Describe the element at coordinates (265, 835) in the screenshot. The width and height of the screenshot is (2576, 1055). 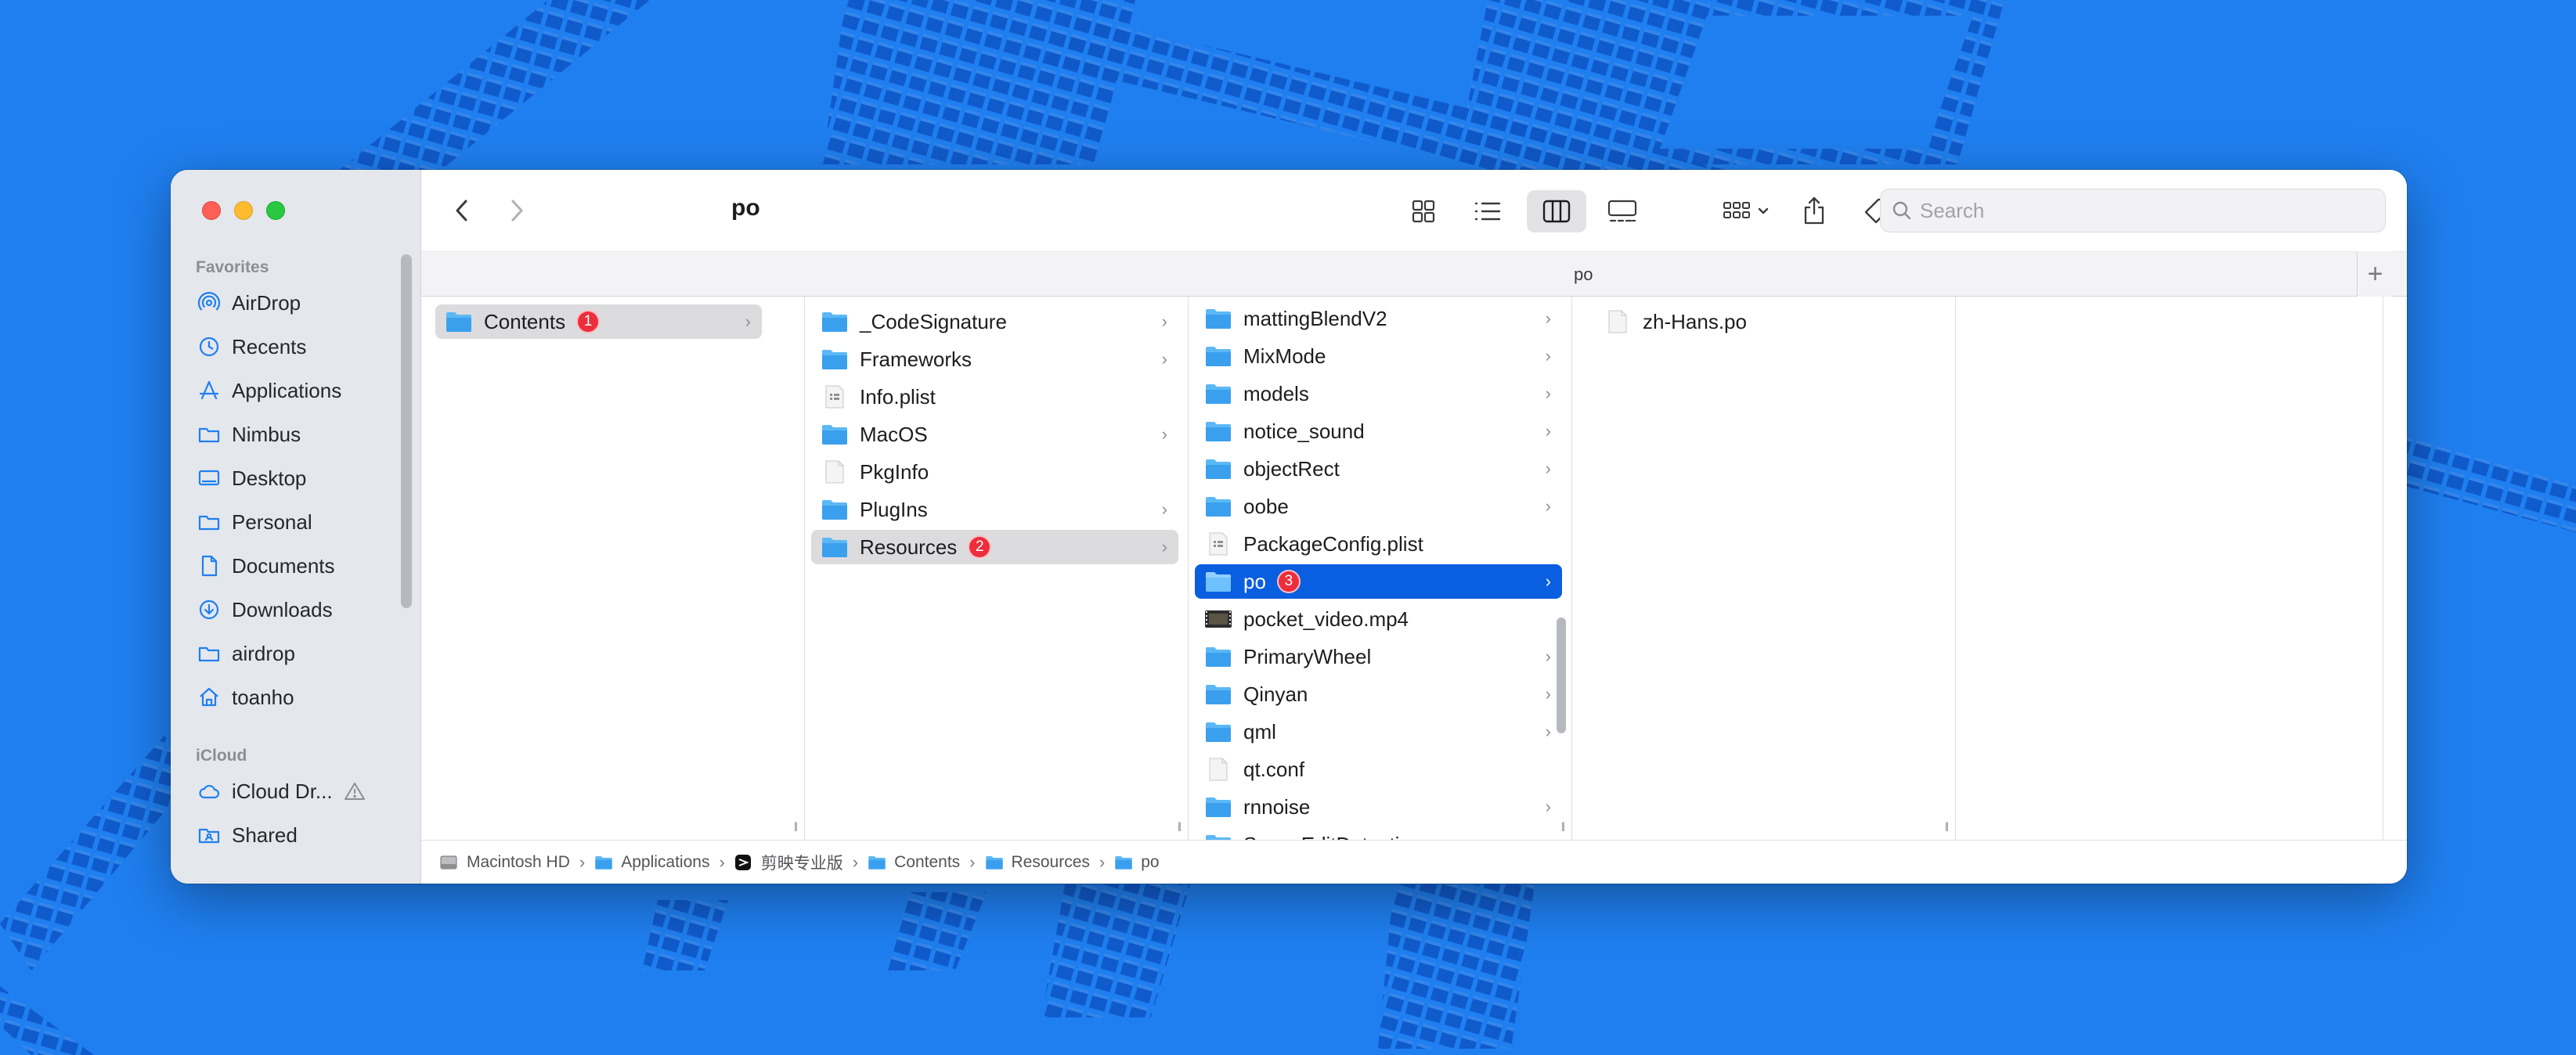
I see `sidebar-item-label: Shared` at that location.